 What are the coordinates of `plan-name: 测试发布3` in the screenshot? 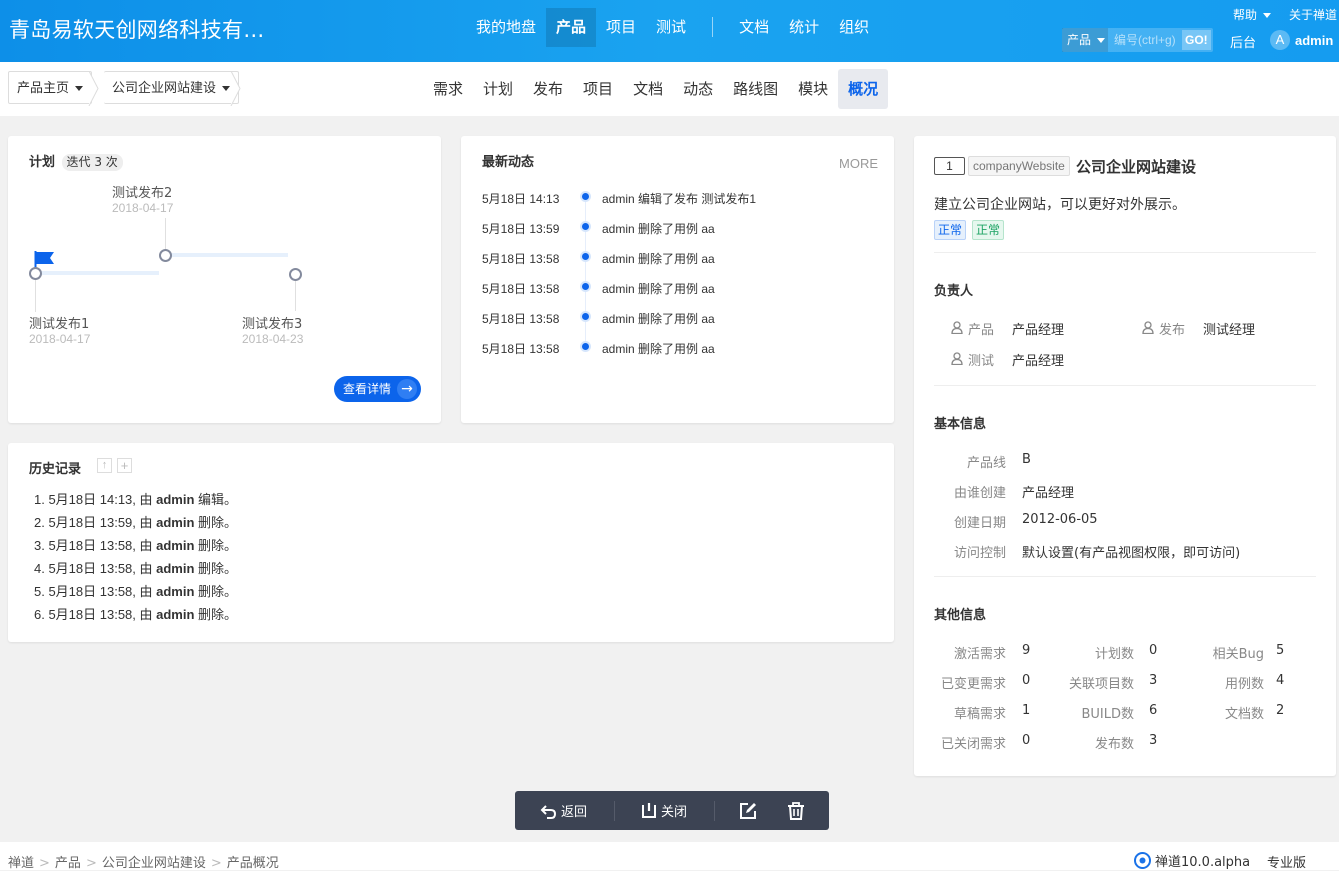 It's located at (272, 322).